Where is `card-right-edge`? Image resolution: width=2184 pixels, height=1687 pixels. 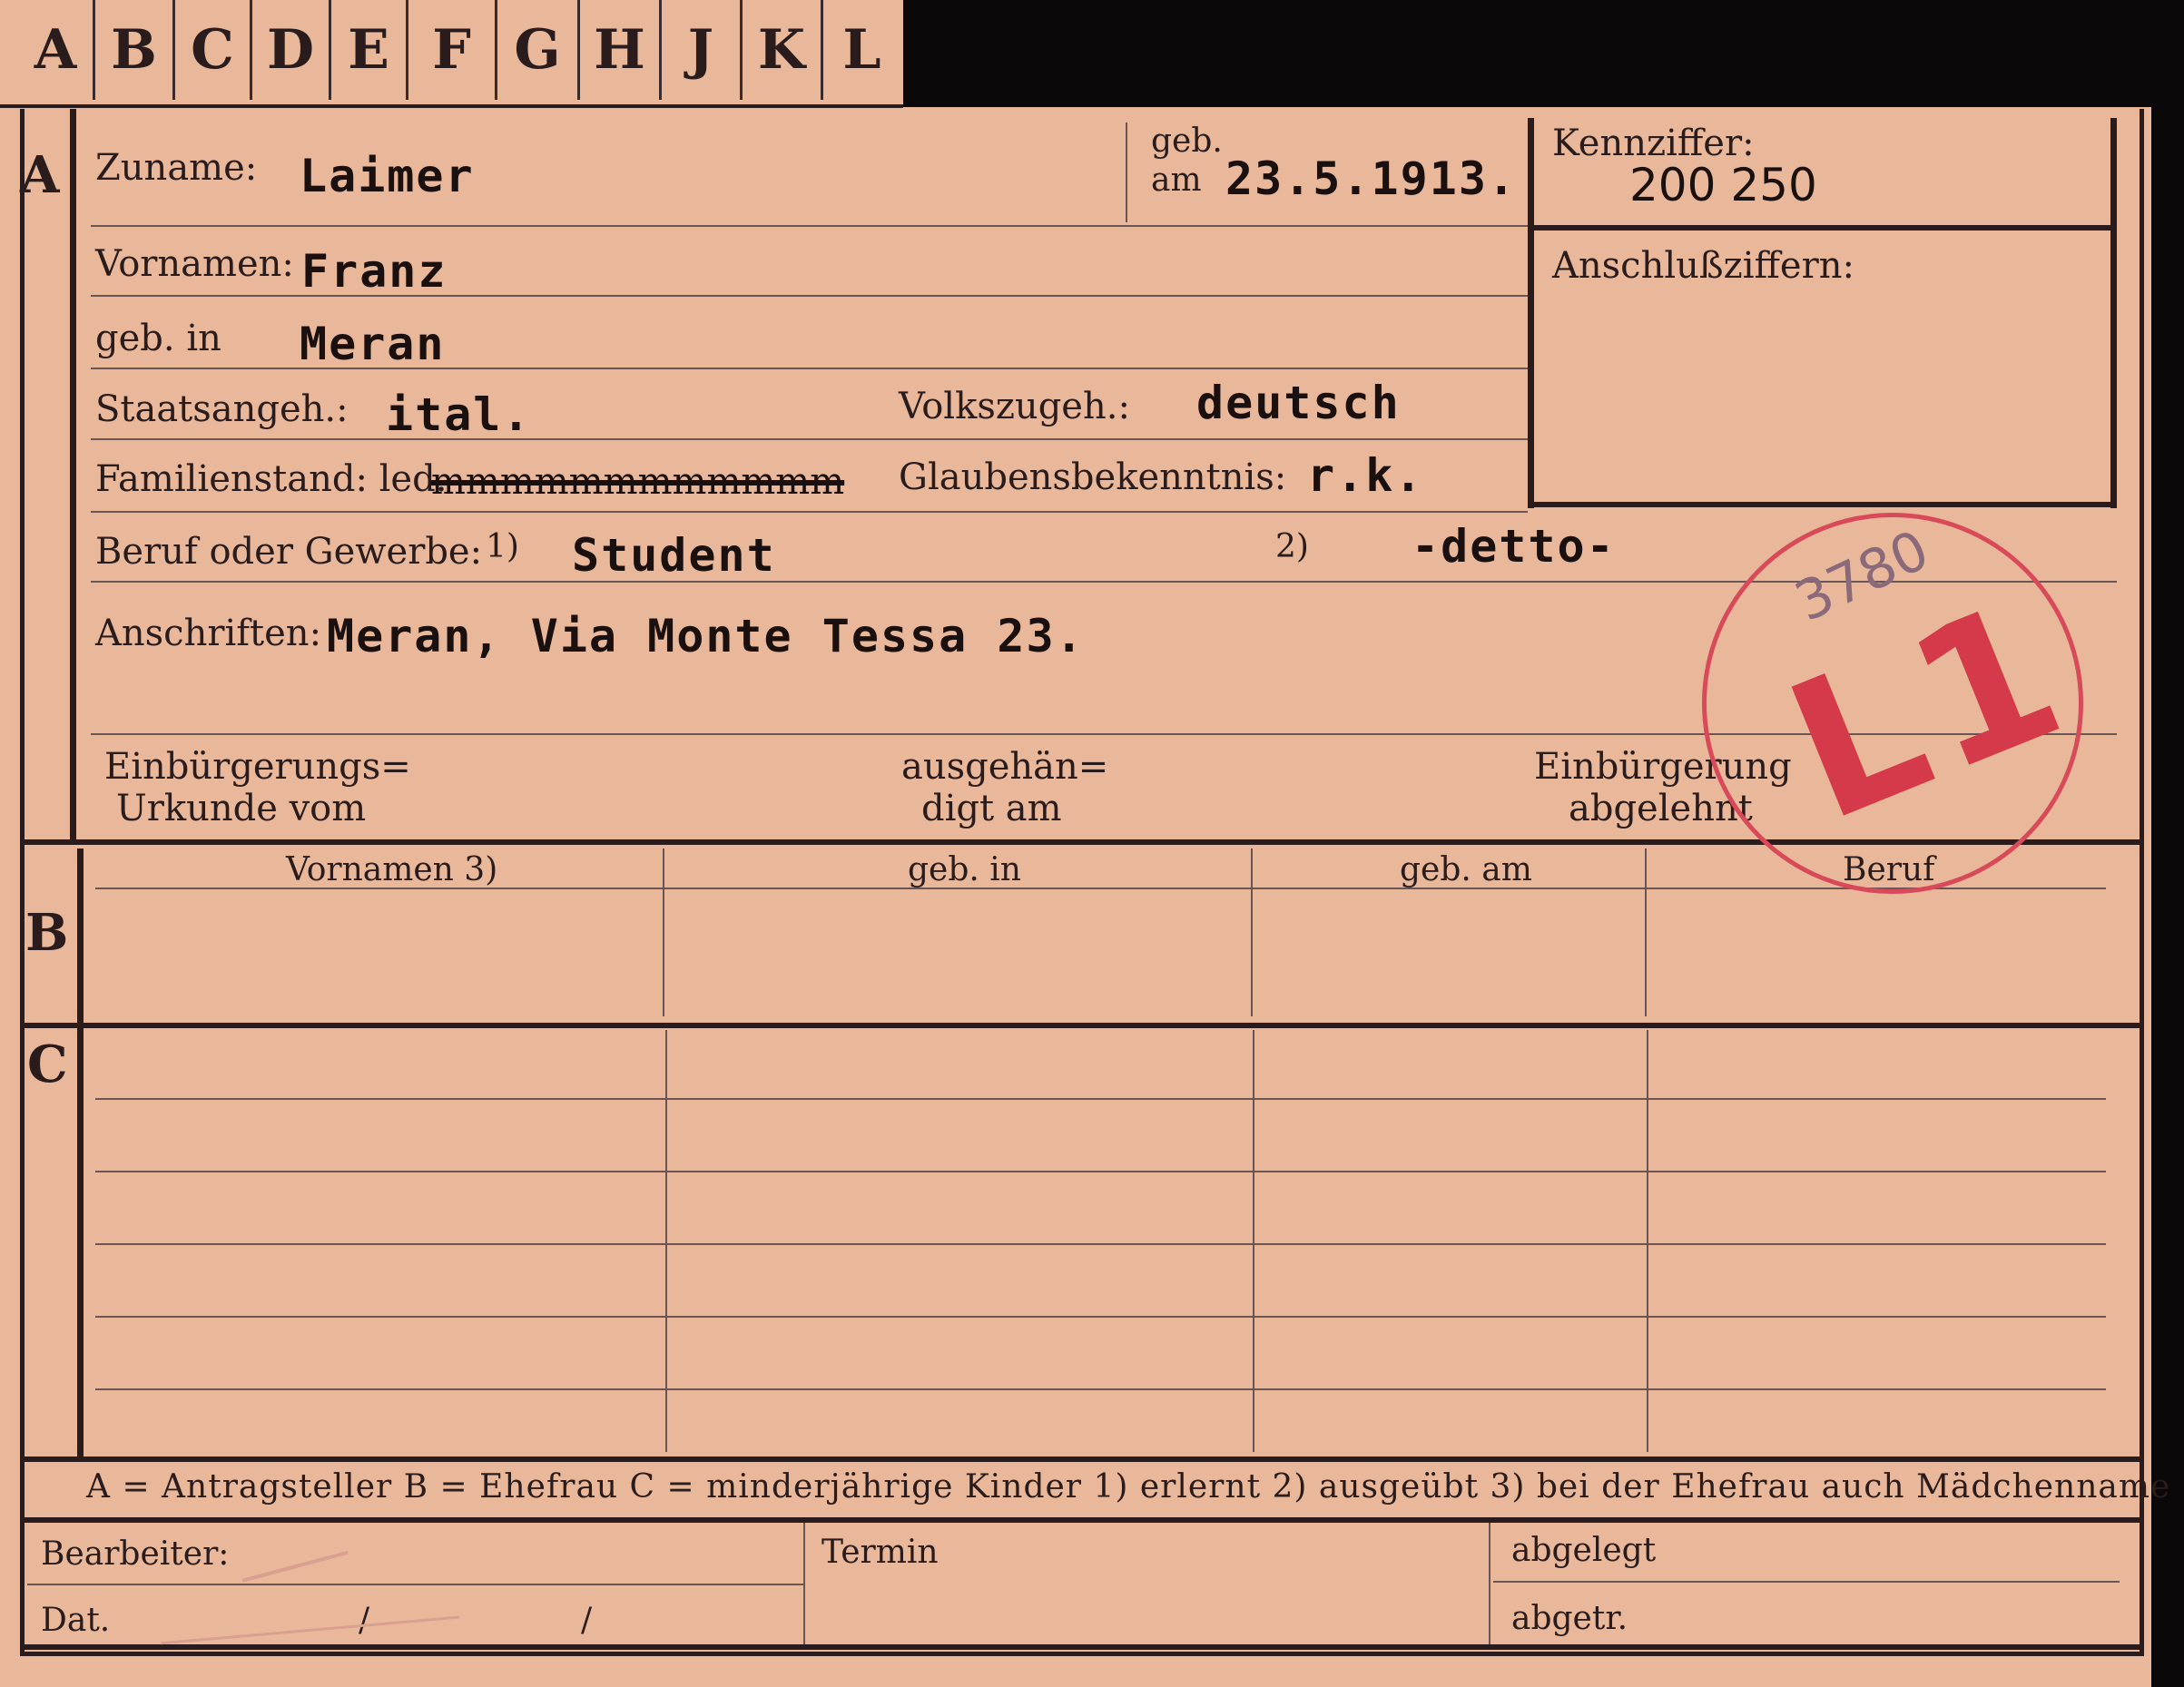 card-right-edge is located at coordinates (2167, 844).